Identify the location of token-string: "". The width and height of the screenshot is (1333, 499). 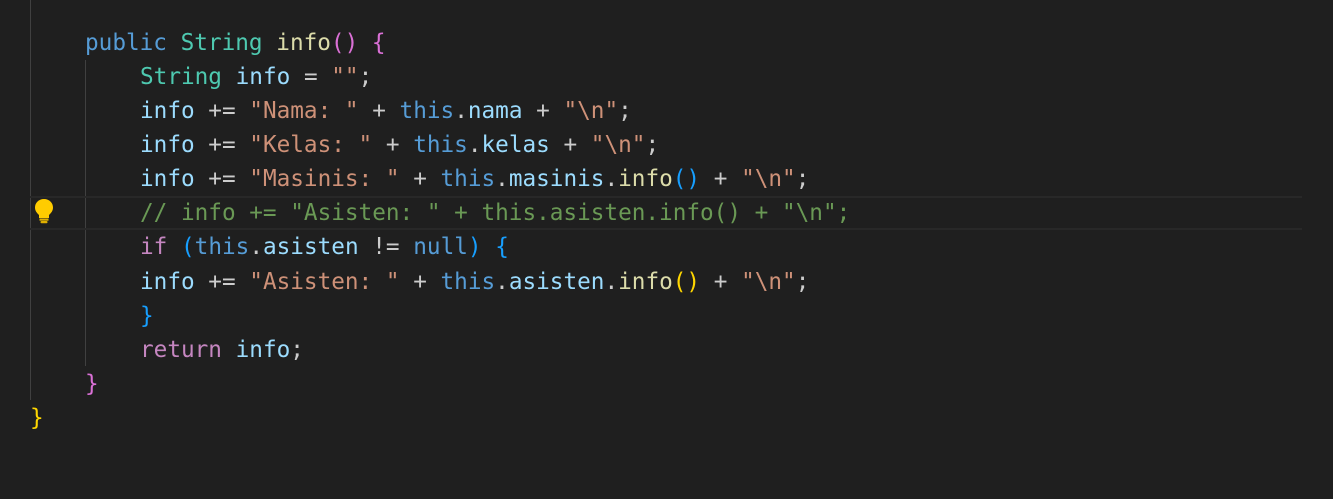
(345, 77).